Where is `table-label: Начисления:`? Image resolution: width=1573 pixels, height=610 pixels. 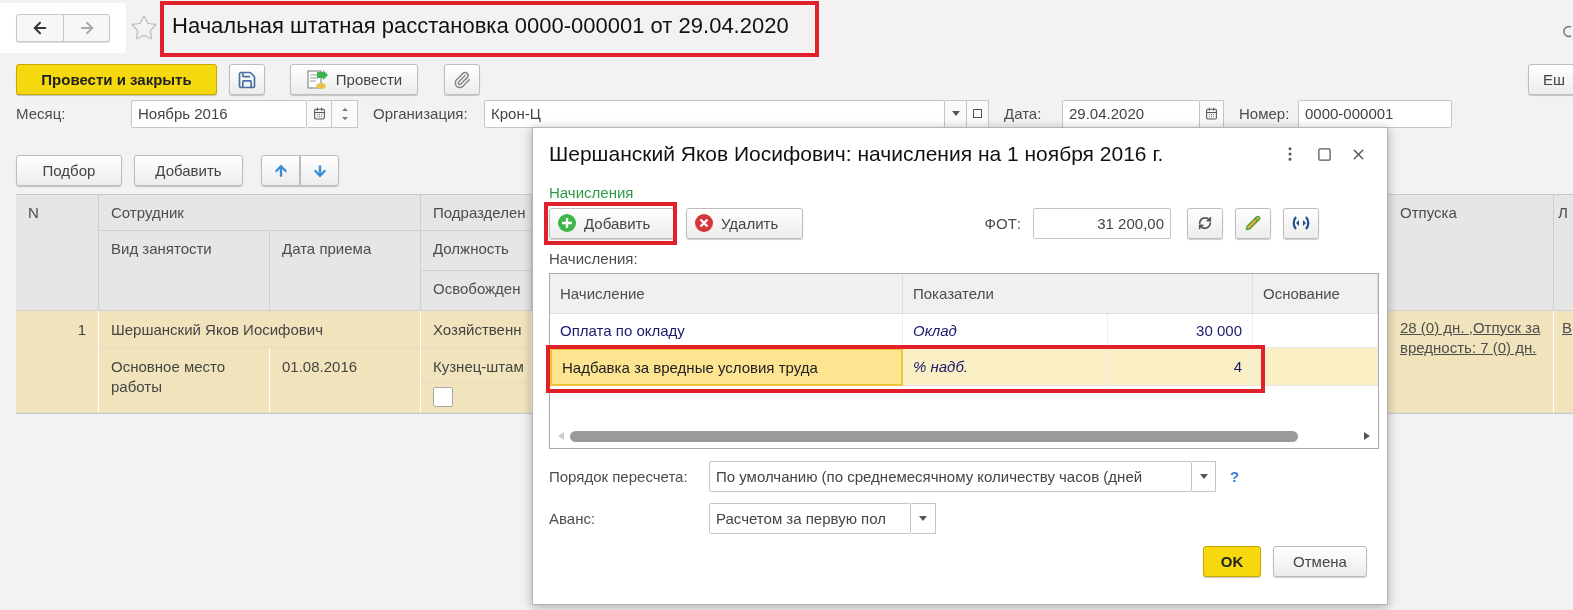 table-label: Начисления: is located at coordinates (594, 258).